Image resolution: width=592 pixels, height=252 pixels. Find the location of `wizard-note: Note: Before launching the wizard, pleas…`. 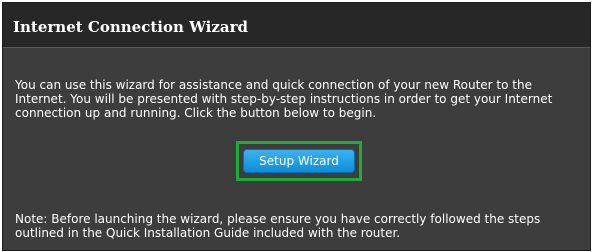

wizard-note: Note: Before launching the wizard, pleas… is located at coordinates (278, 226).